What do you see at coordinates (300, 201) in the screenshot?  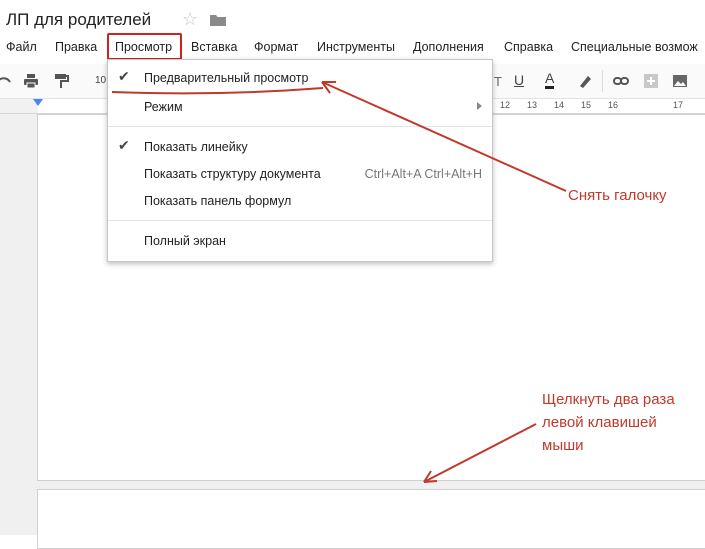 I see `menu-option-show-equation-toolbar: Показать панель формул` at bounding box center [300, 201].